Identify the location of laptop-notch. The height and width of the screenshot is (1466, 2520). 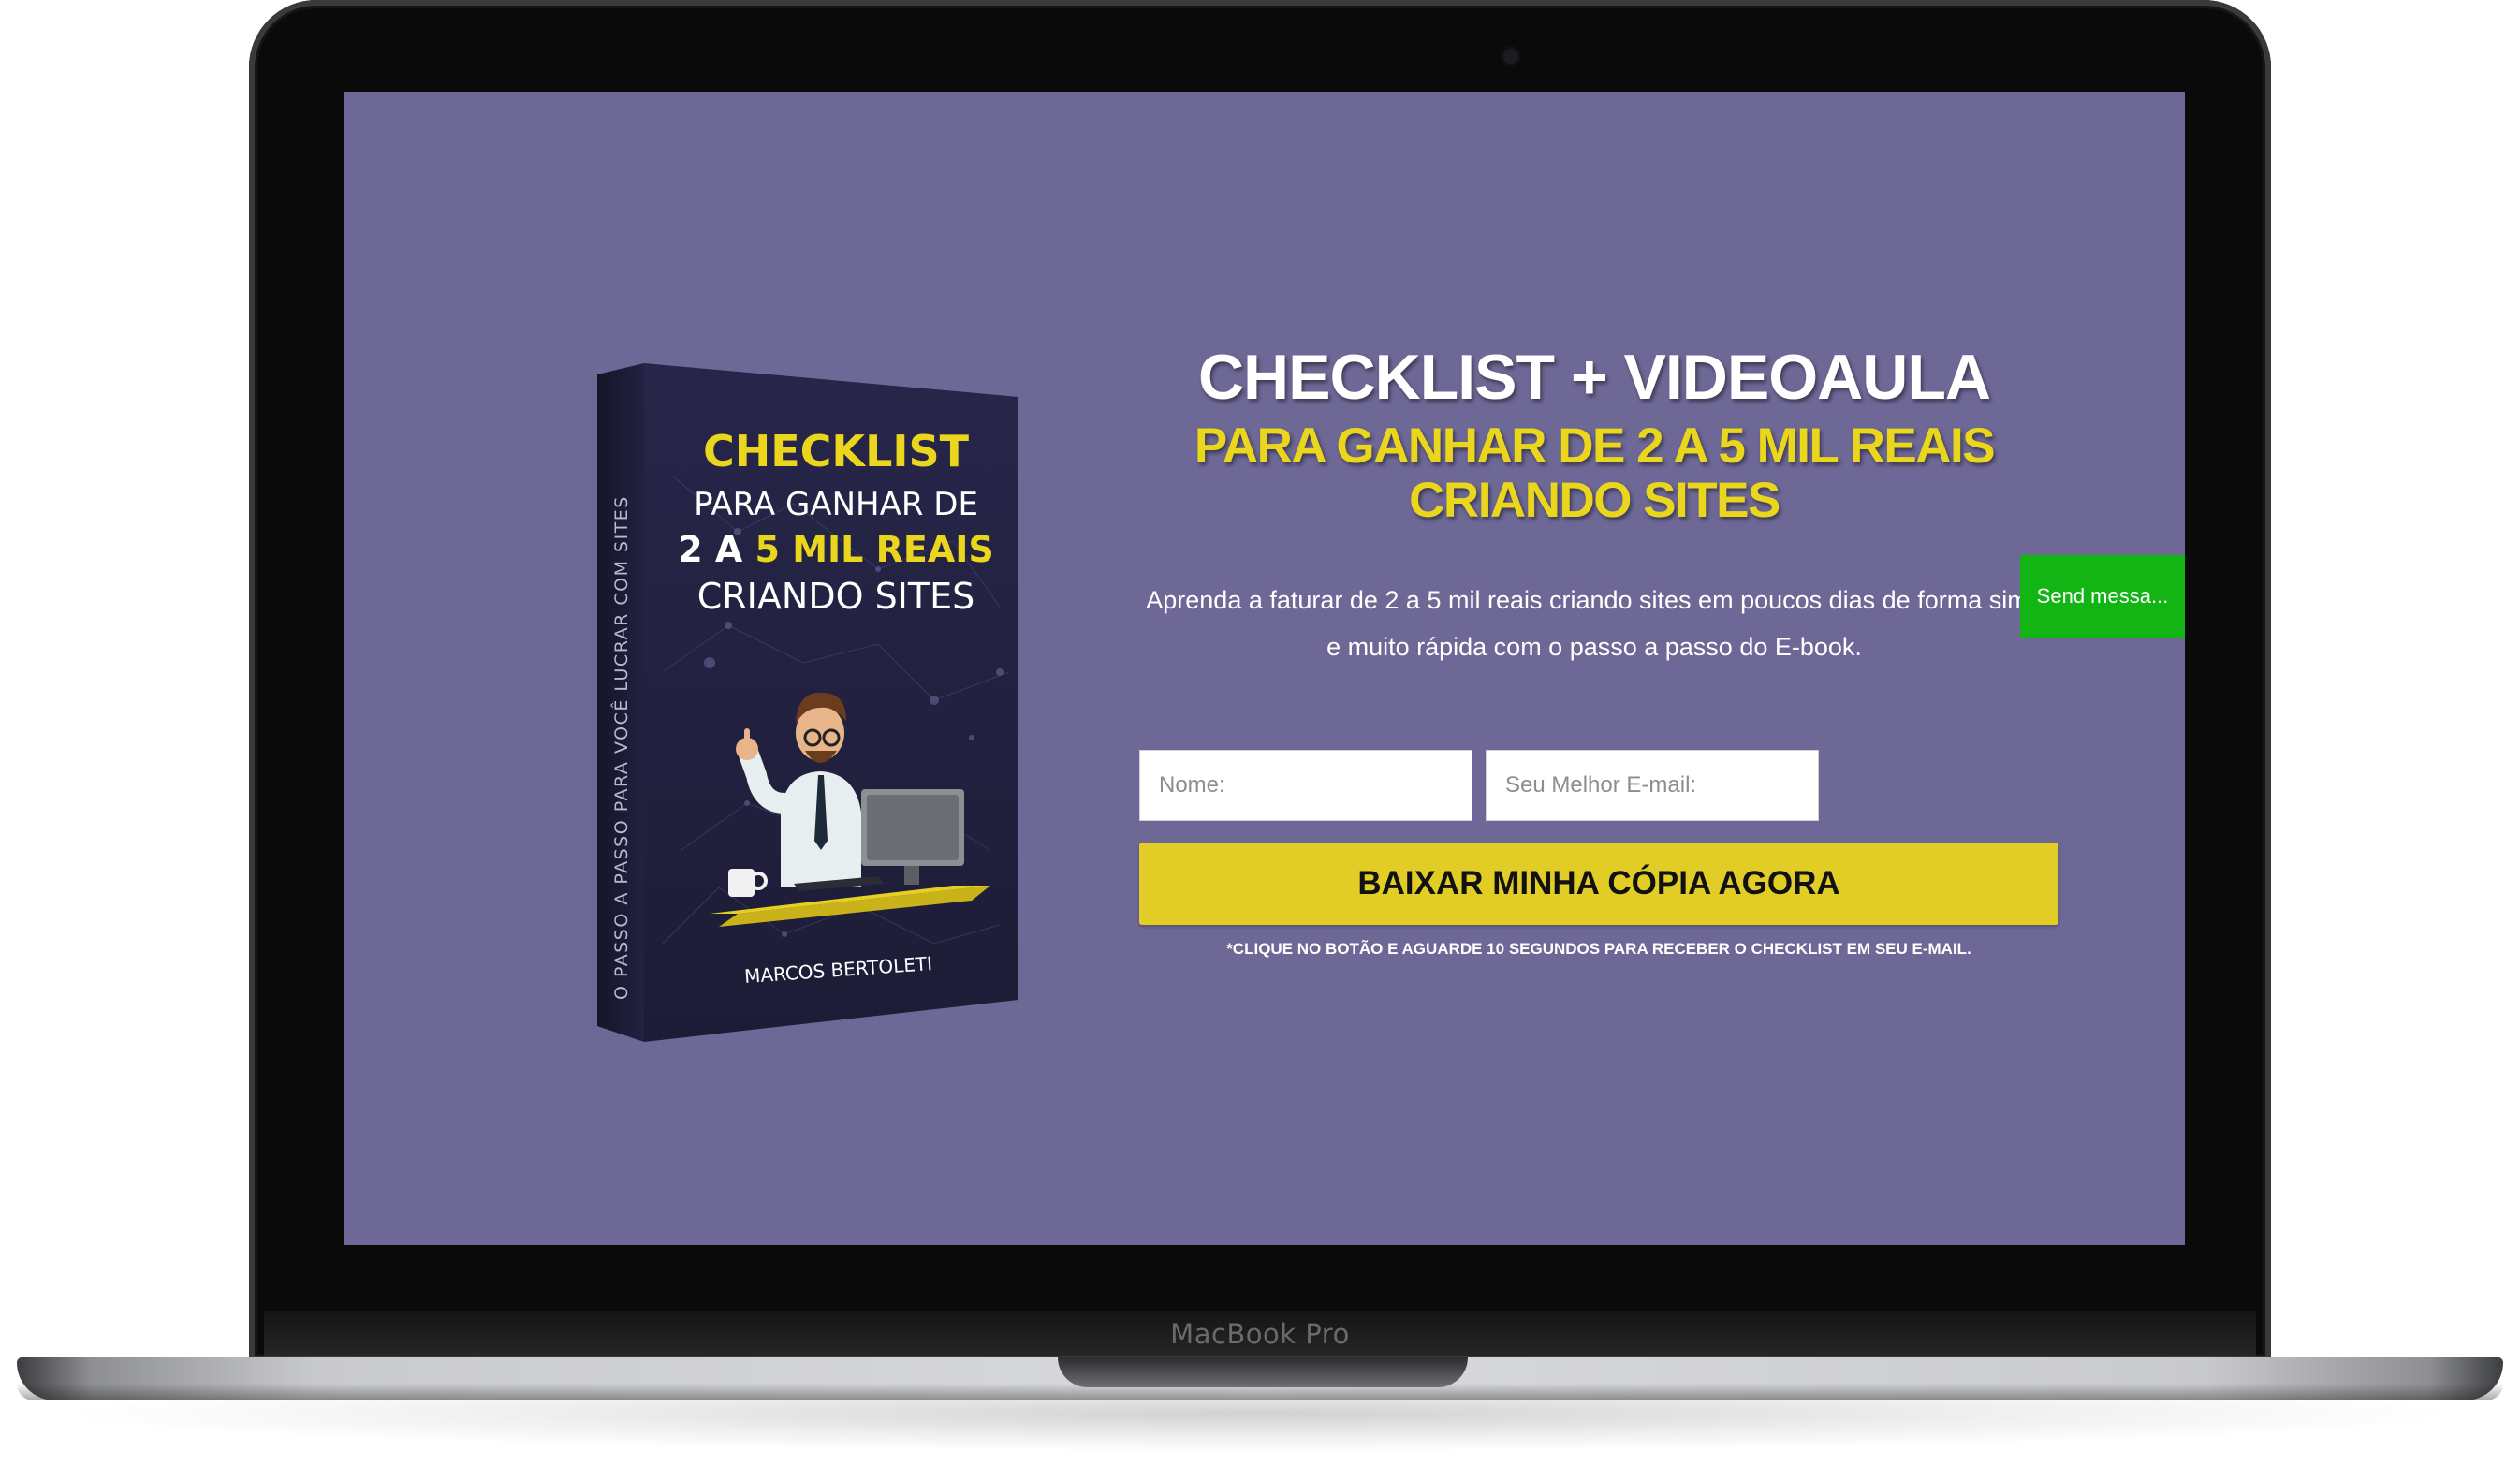
(1263, 1372).